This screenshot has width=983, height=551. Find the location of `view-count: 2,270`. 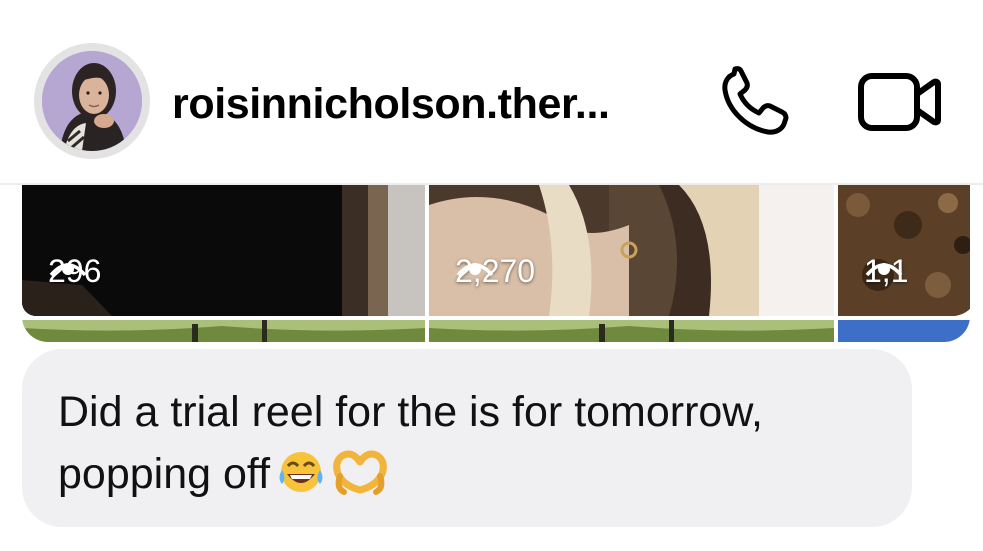

view-count: 2,270 is located at coordinates (495, 271).